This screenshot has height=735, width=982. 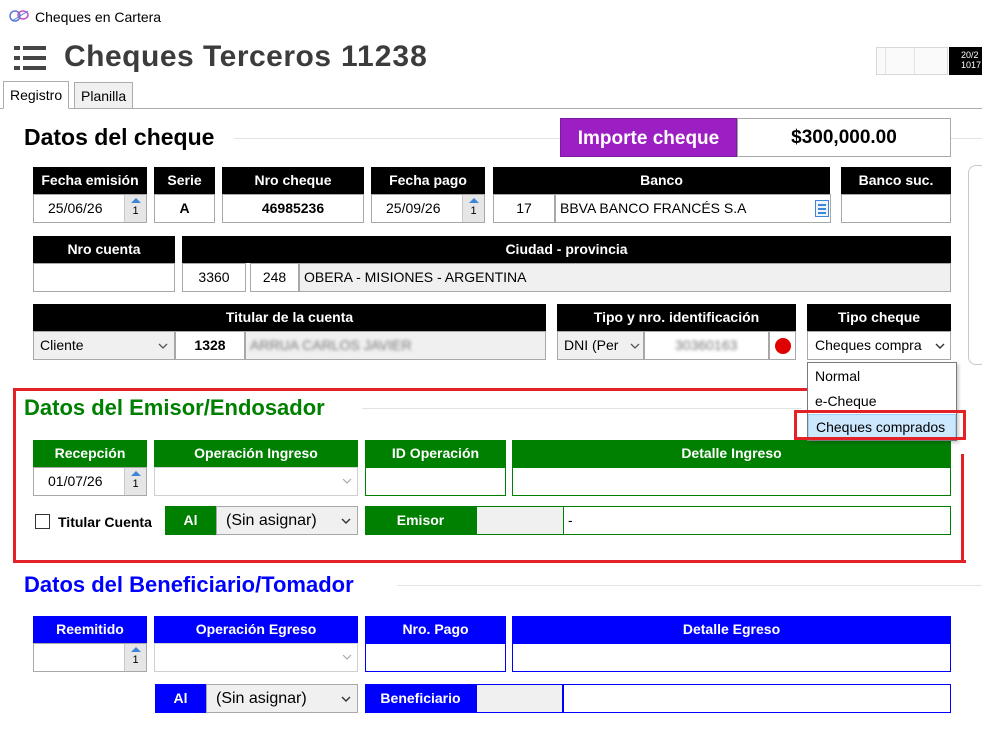 I want to click on menu-icon, so click(x=30, y=58).